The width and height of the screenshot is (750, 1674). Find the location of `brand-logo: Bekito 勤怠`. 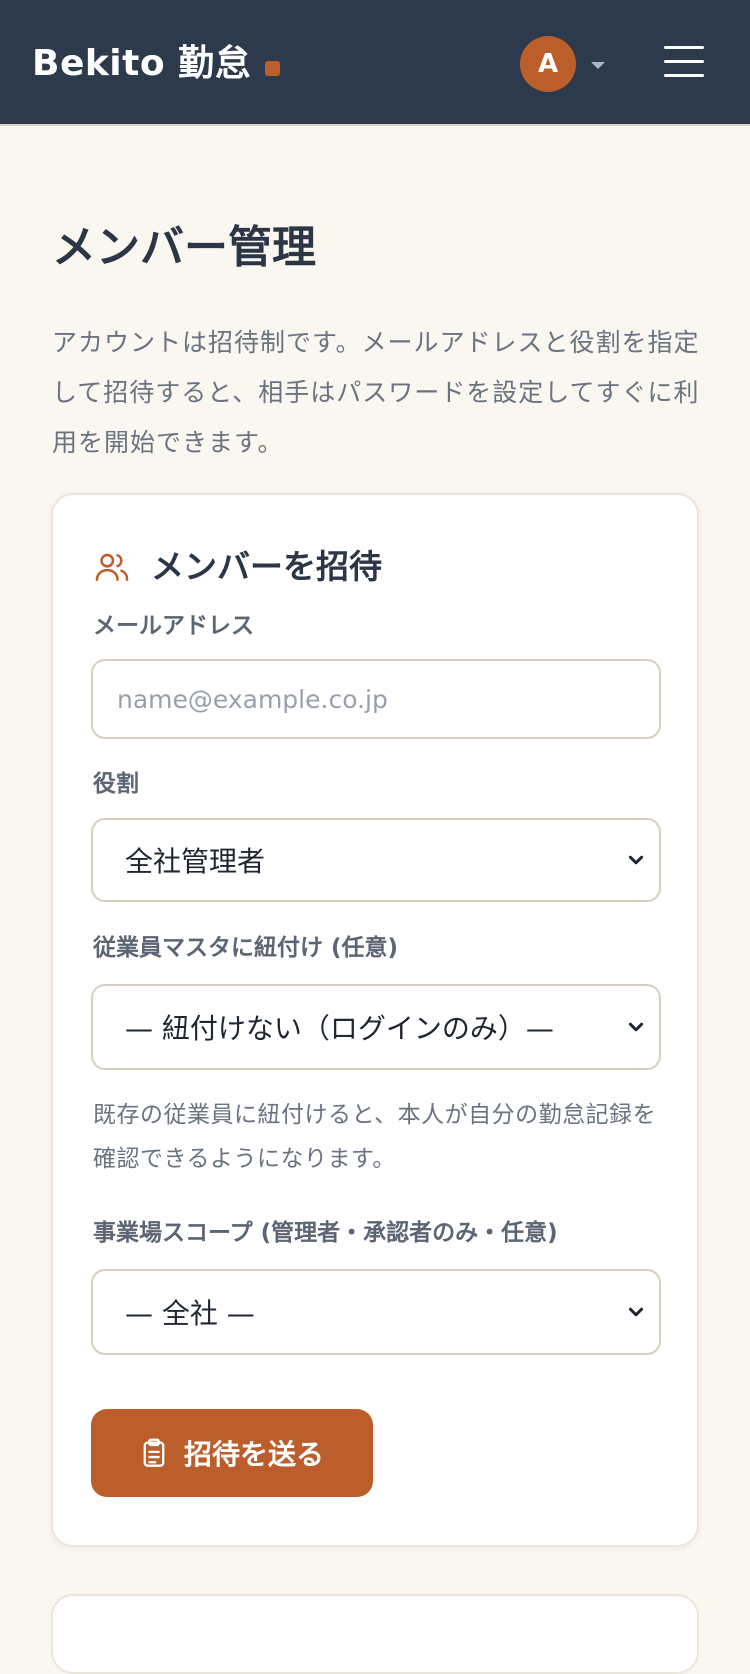

brand-logo: Bekito 勤怠 is located at coordinates (156, 64).